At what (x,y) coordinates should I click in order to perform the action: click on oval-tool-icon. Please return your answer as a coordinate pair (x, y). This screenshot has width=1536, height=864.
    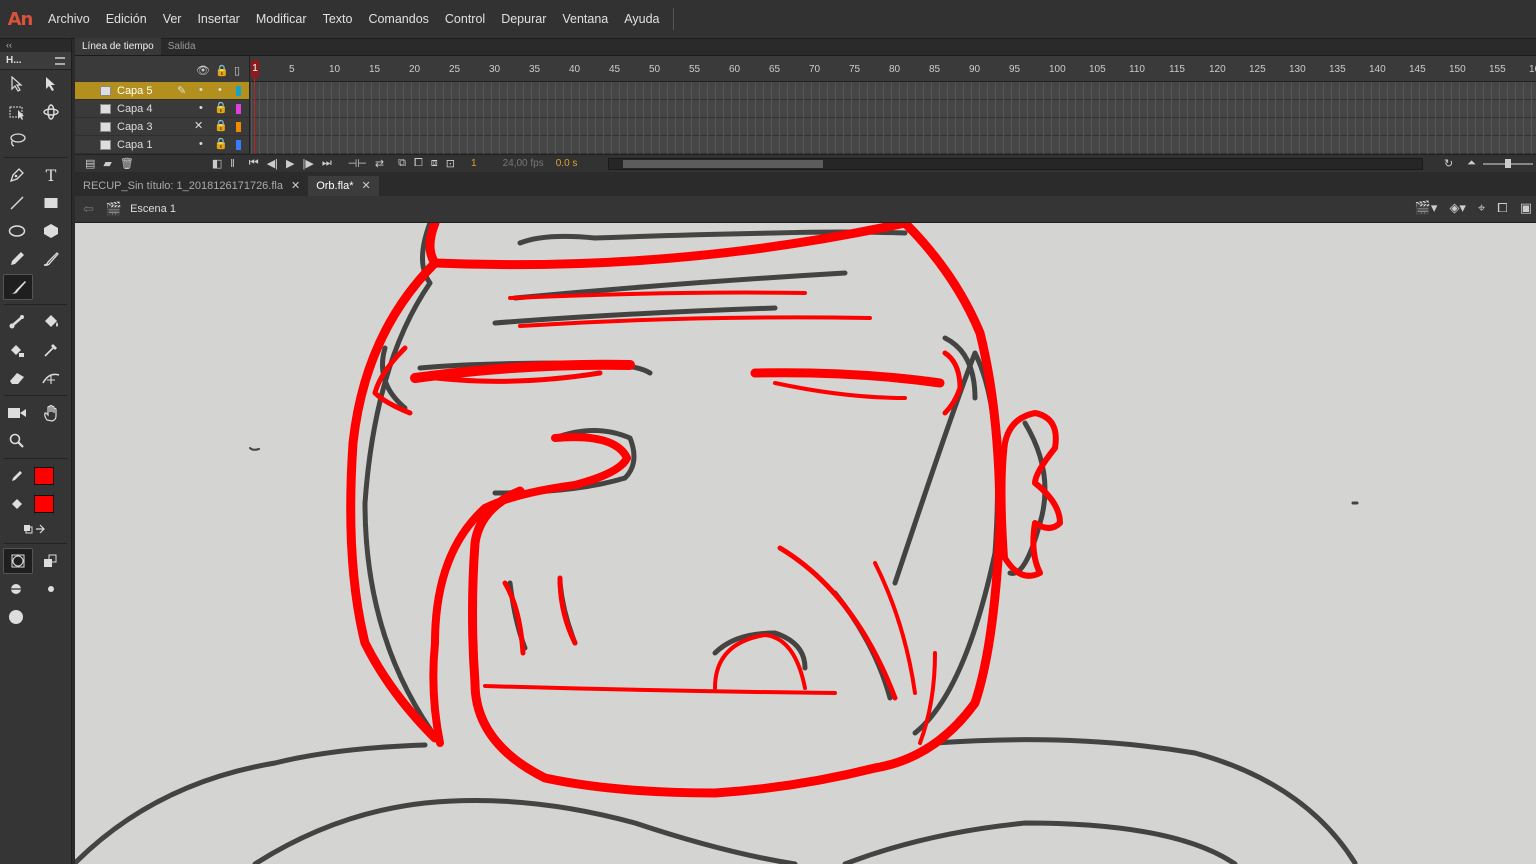
    Looking at the image, I should click on (17, 231).